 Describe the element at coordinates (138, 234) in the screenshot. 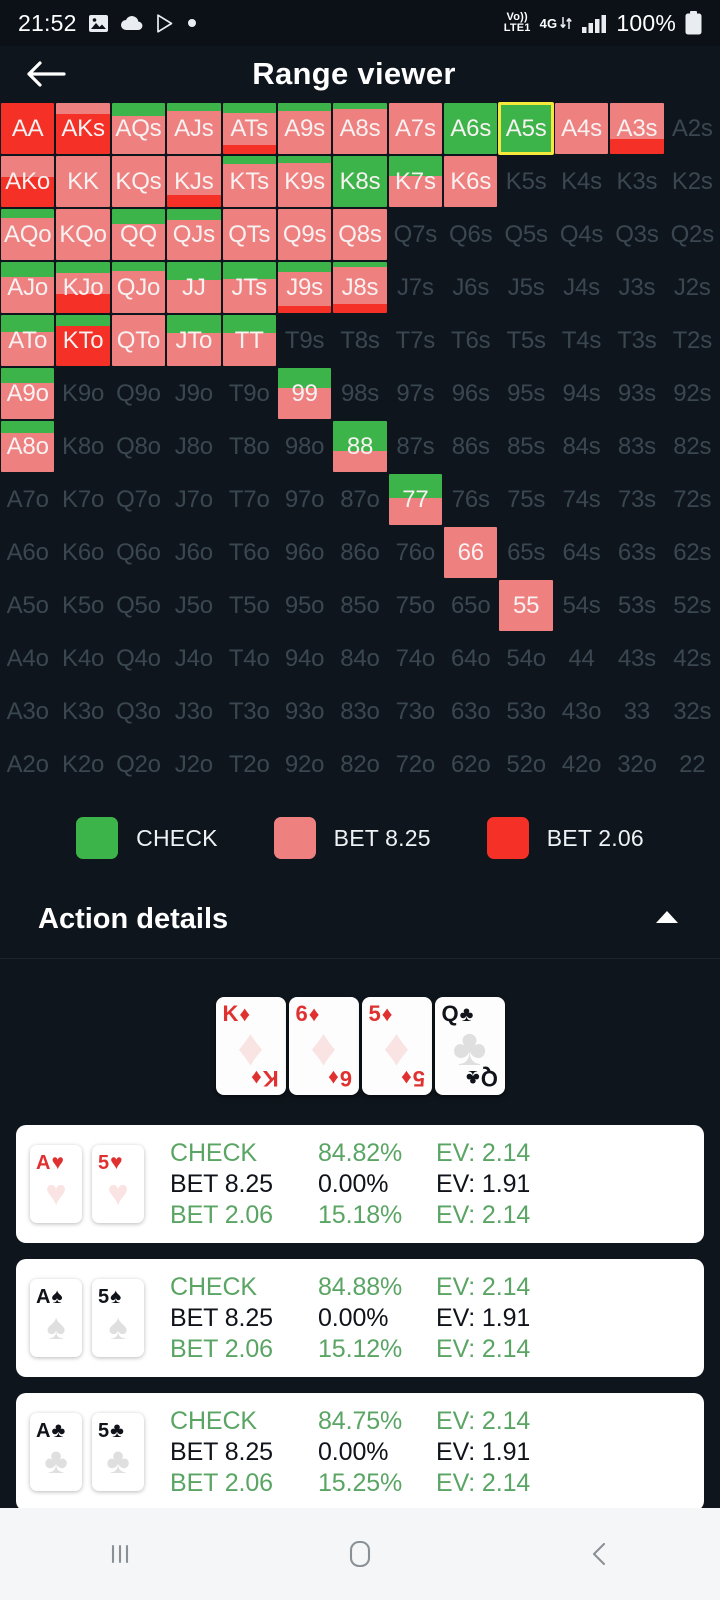

I see `range-cell-QQ: QQ` at that location.